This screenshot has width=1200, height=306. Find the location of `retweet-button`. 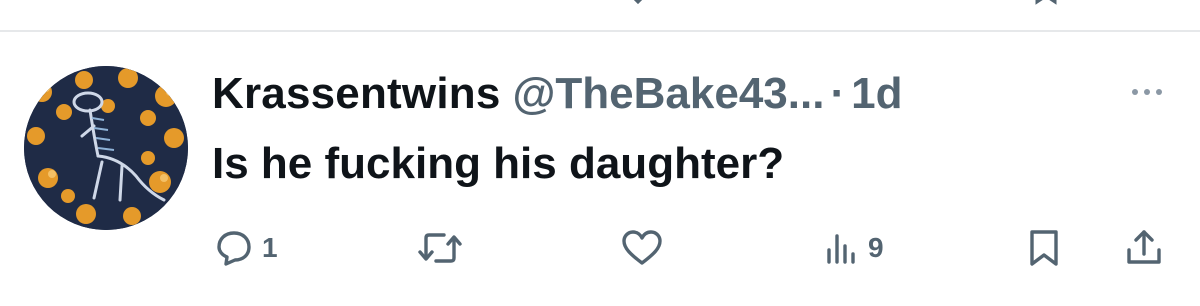

retweet-button is located at coordinates (444, 248).